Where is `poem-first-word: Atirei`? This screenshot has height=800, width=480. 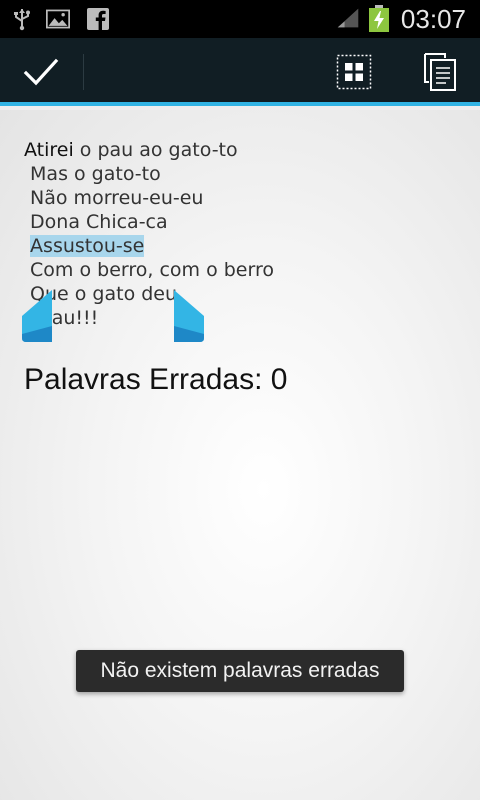 poem-first-word: Atirei is located at coordinates (49, 150).